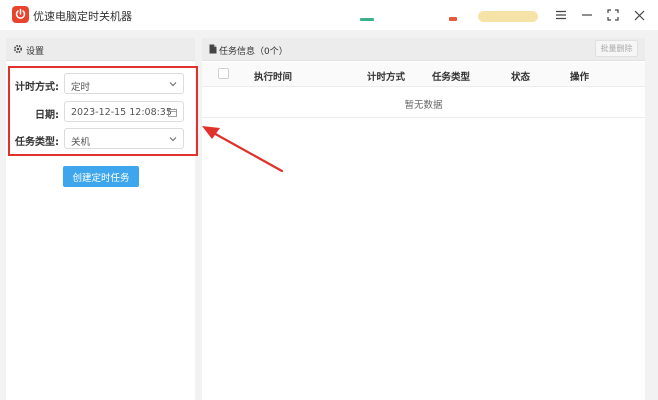 The height and width of the screenshot is (400, 658). What do you see at coordinates (329, 15) in the screenshot?
I see `title-bar: 优速电脑定时关机器` at bounding box center [329, 15].